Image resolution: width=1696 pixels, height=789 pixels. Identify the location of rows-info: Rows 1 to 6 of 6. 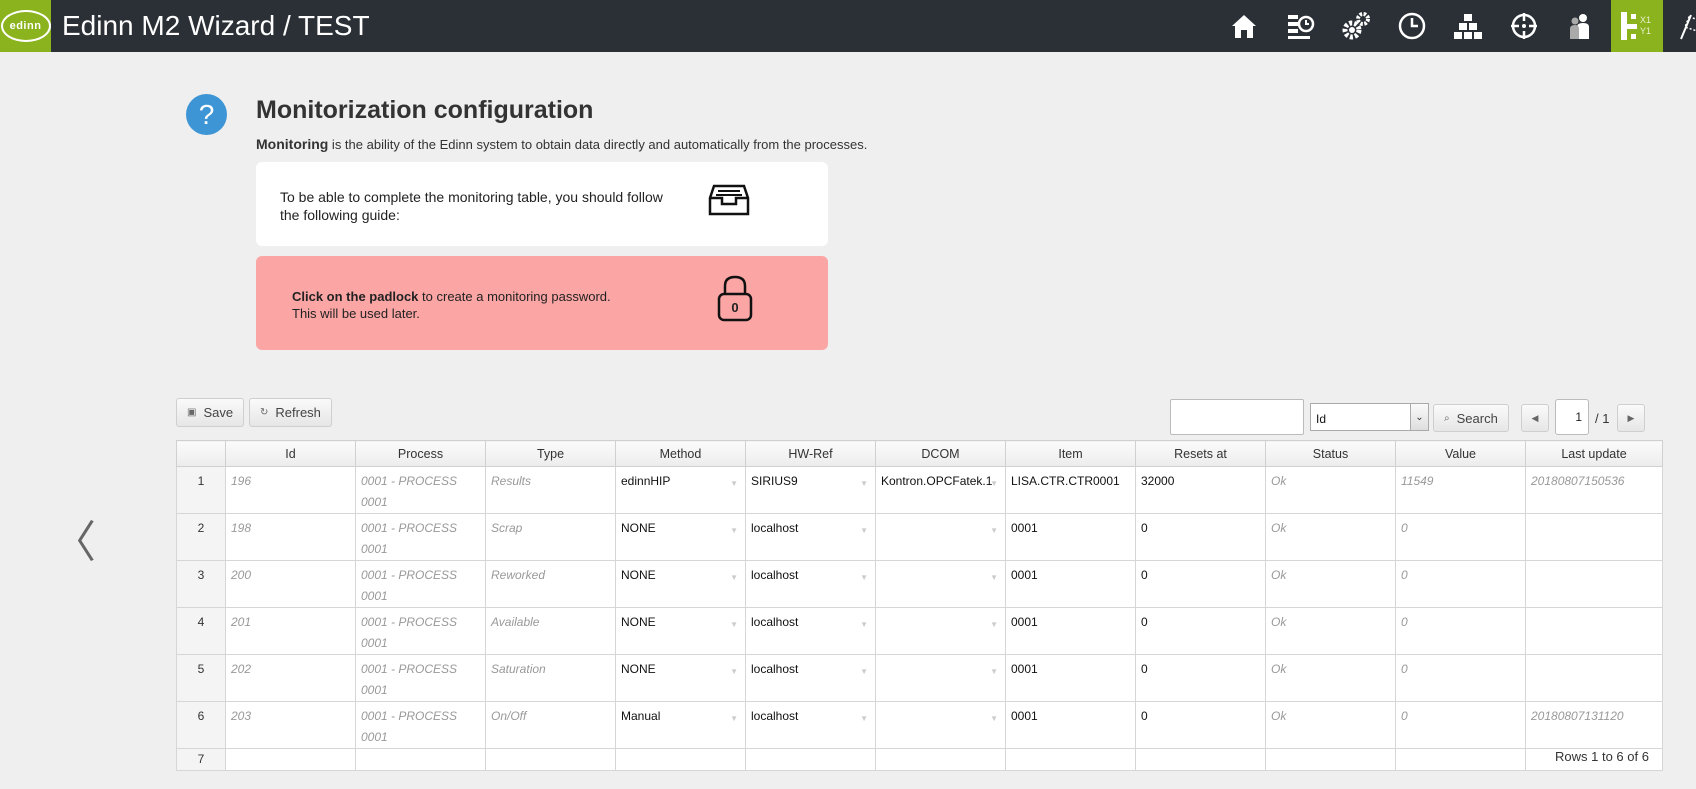
(1602, 756).